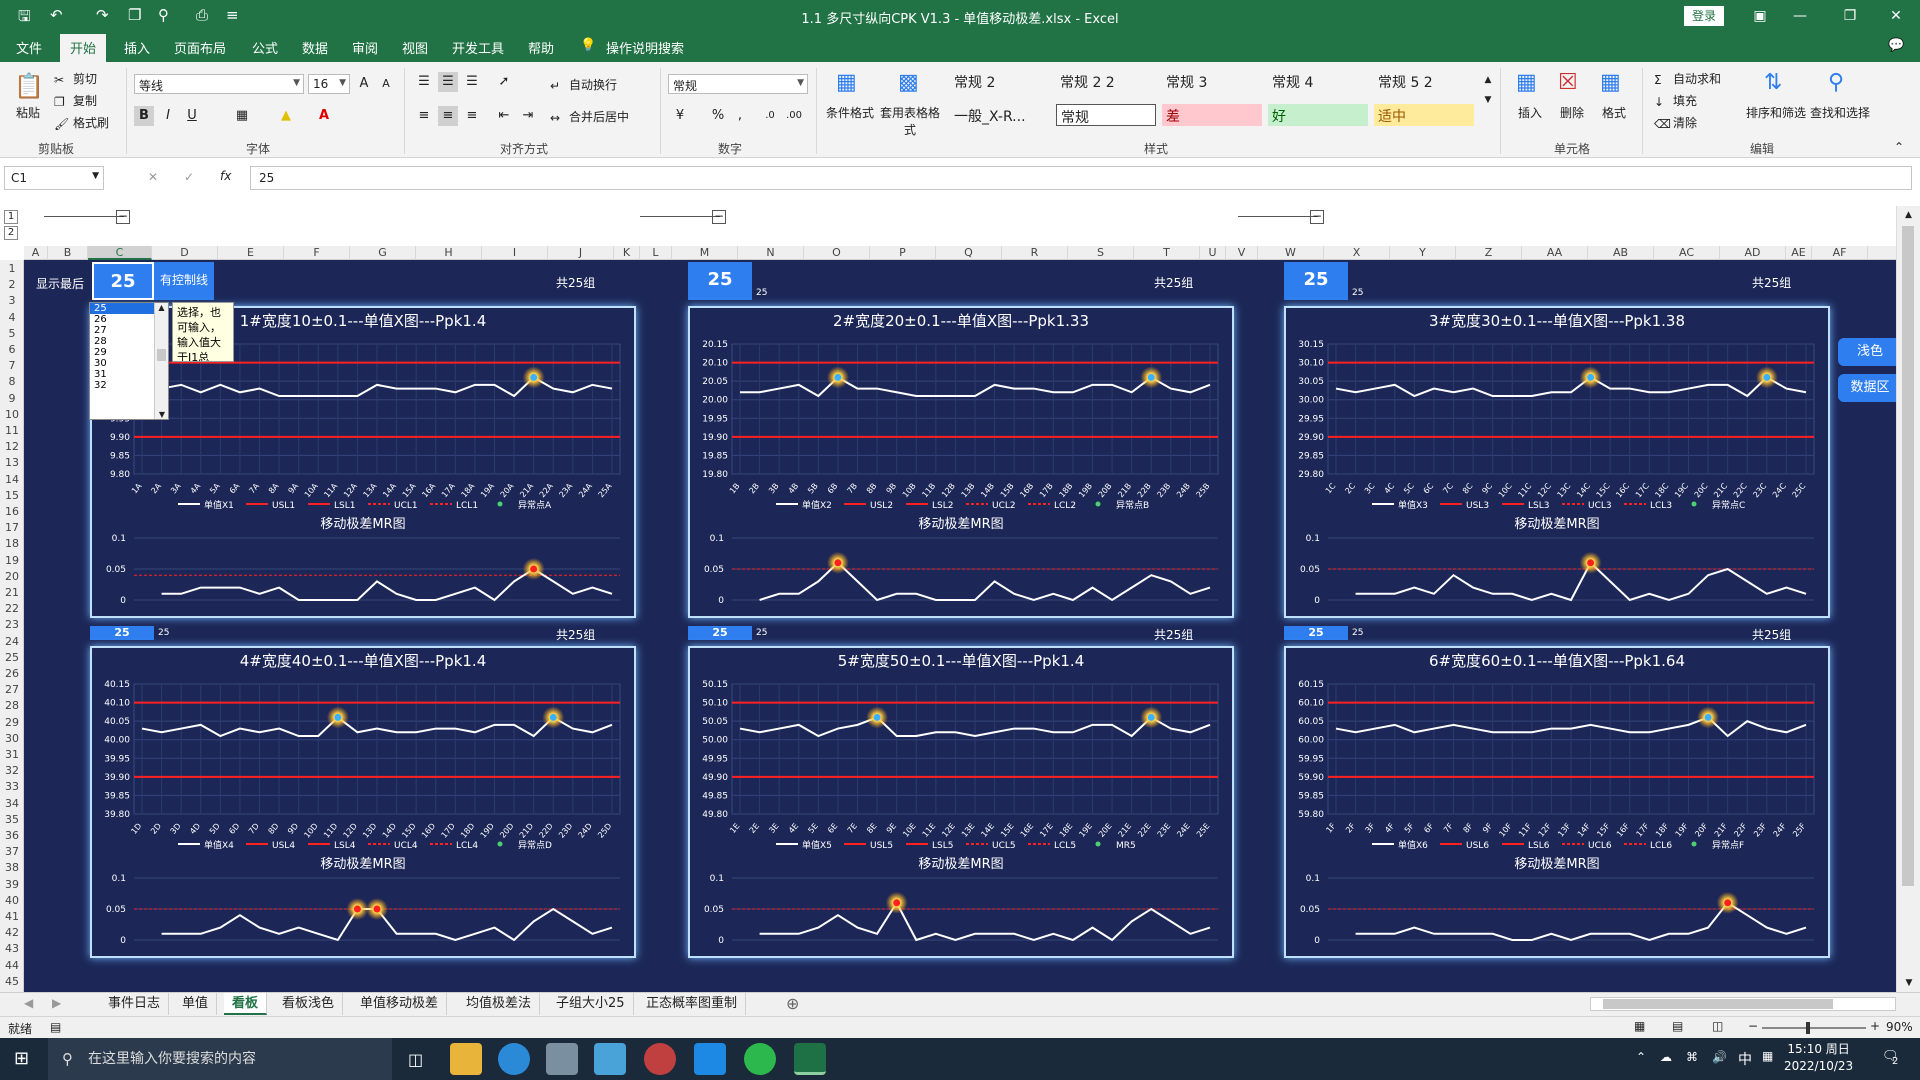 This screenshot has height=1080, width=1920. I want to click on sheet-tab: 看板浅色, so click(309, 1004).